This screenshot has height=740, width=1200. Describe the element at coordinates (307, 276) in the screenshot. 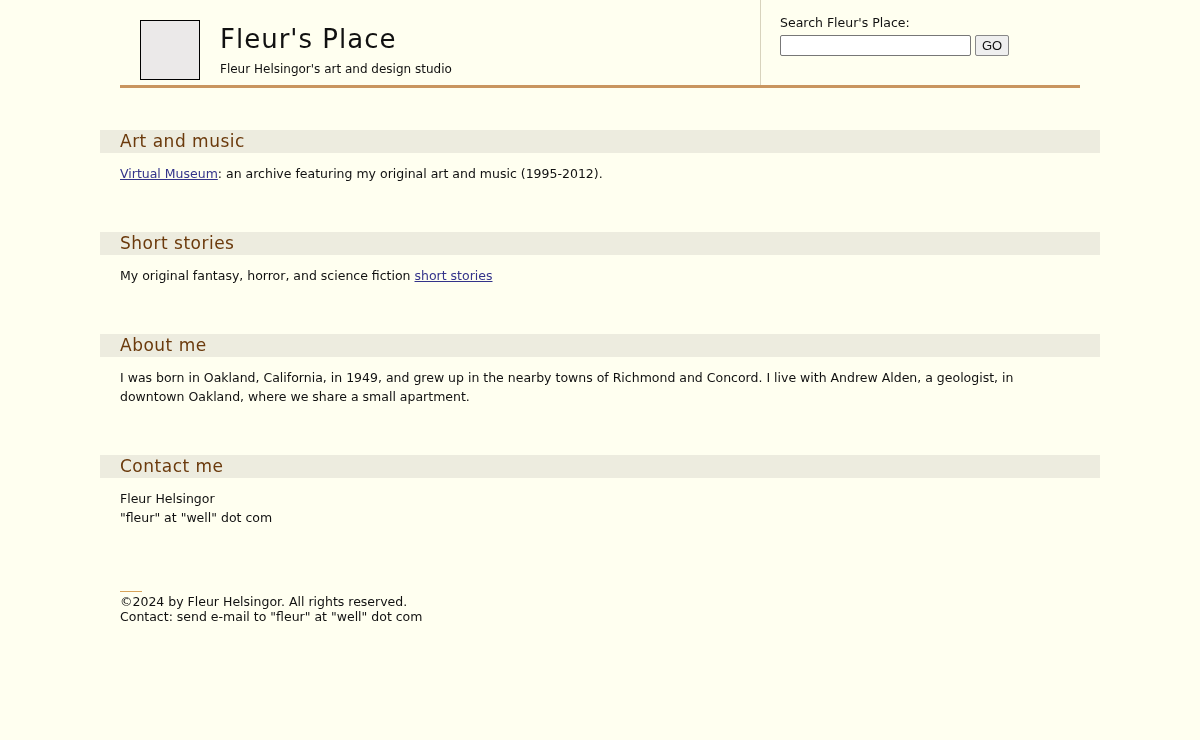

I see `paragraph-text: My original fantasy, horror, and science fiction short stories` at that location.